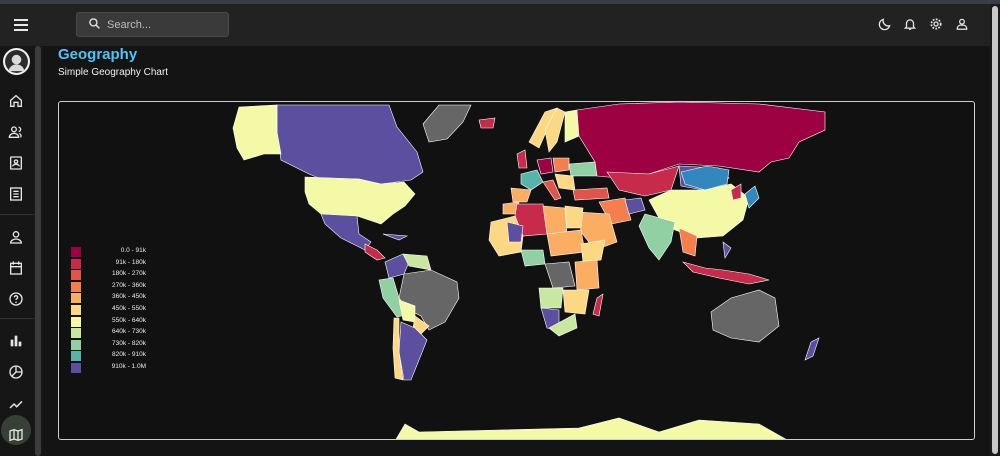  Describe the element at coordinates (16, 132) in the screenshot. I see `people-icon` at that location.